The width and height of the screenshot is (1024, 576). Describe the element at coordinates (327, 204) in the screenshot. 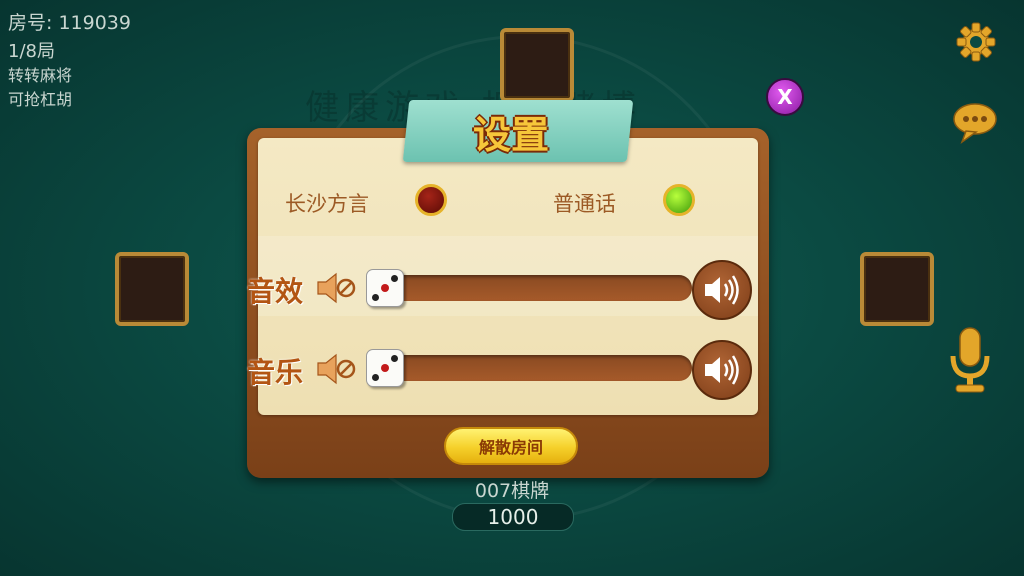

I see `dialect-option-label: 长沙方言` at that location.